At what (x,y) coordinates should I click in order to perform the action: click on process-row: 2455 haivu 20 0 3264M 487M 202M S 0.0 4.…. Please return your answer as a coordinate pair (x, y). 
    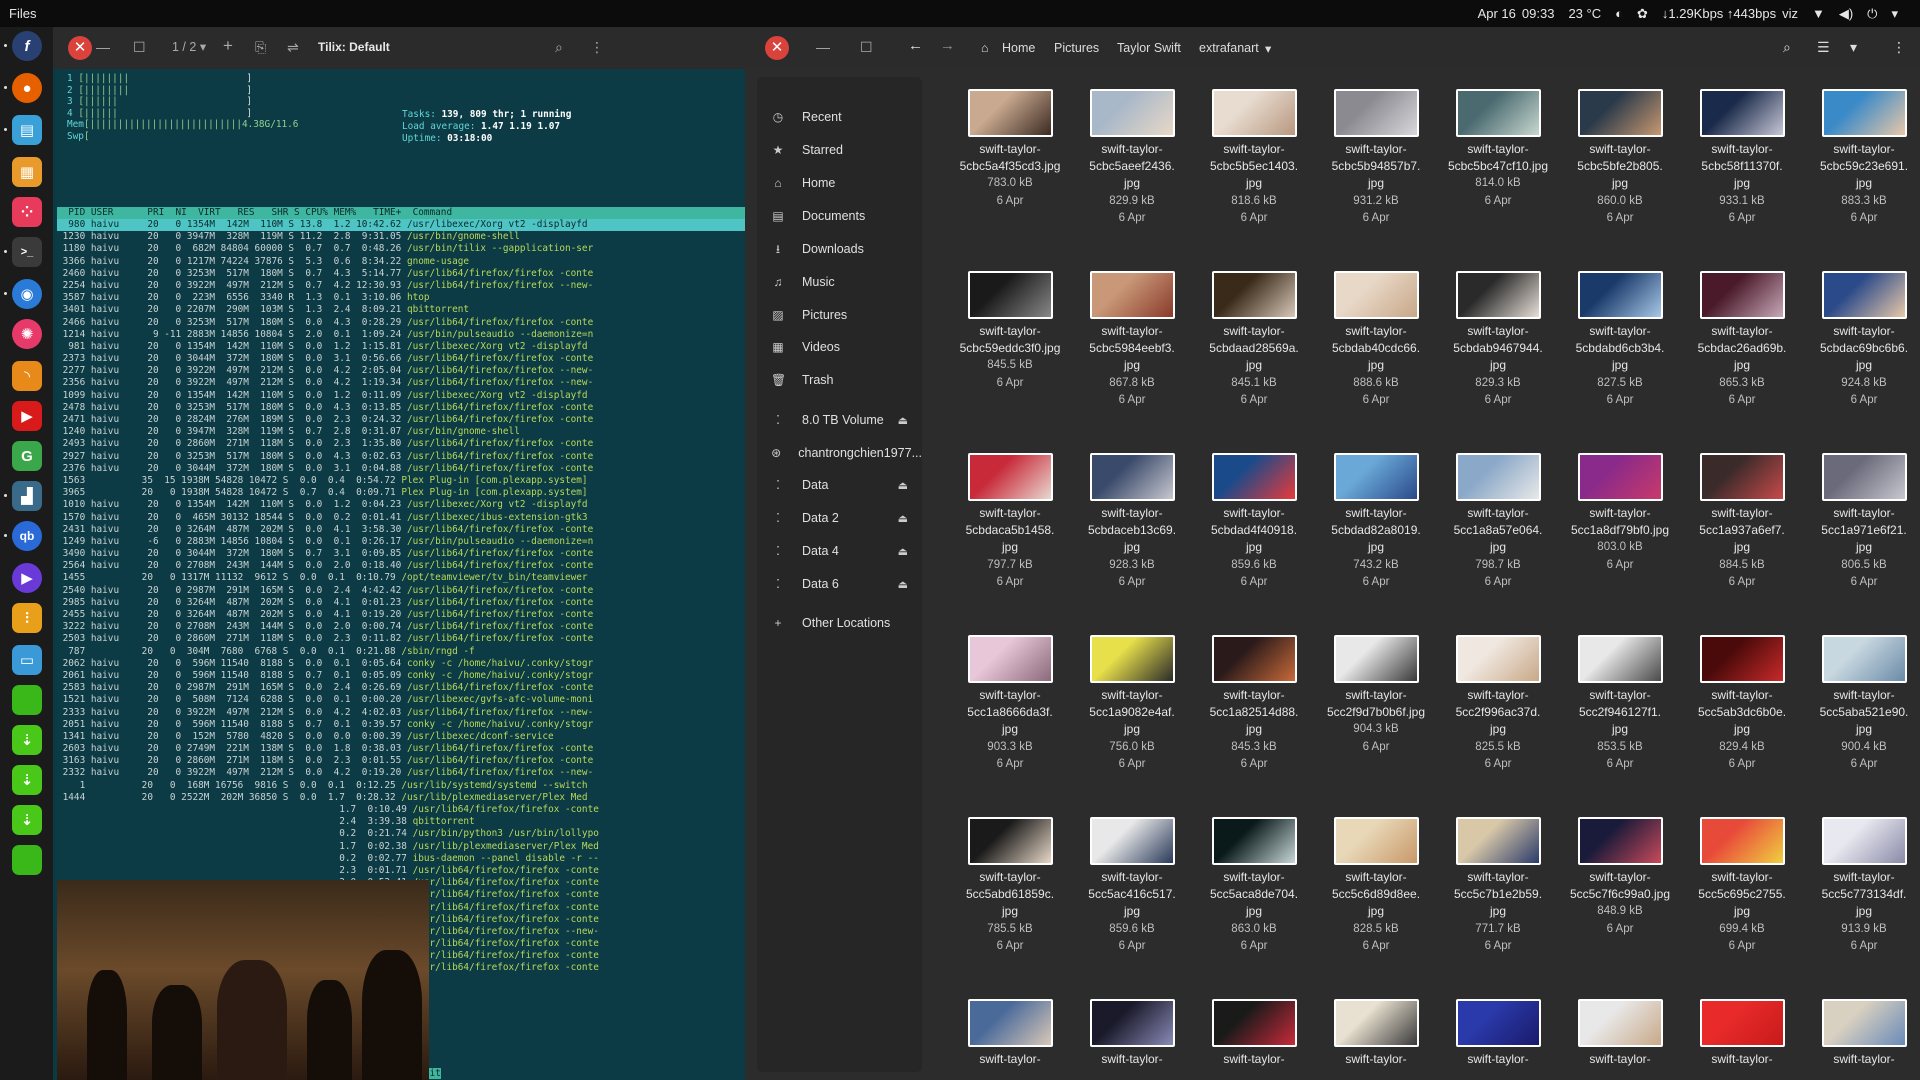
    Looking at the image, I should click on (401, 615).